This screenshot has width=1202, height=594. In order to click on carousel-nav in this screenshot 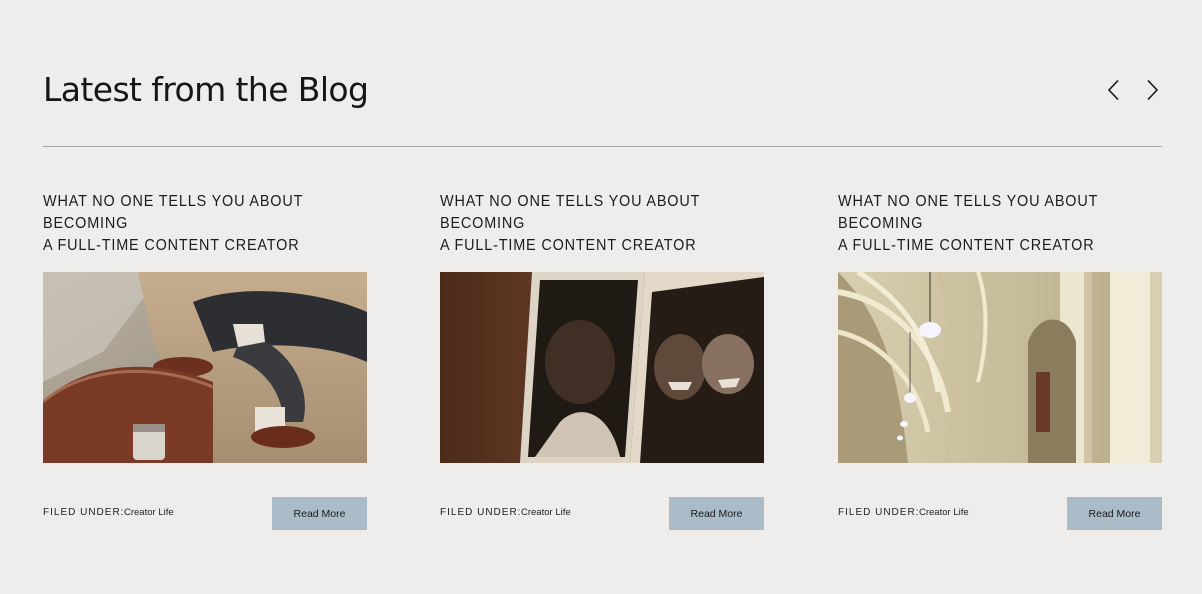, I will do `click(1133, 90)`.